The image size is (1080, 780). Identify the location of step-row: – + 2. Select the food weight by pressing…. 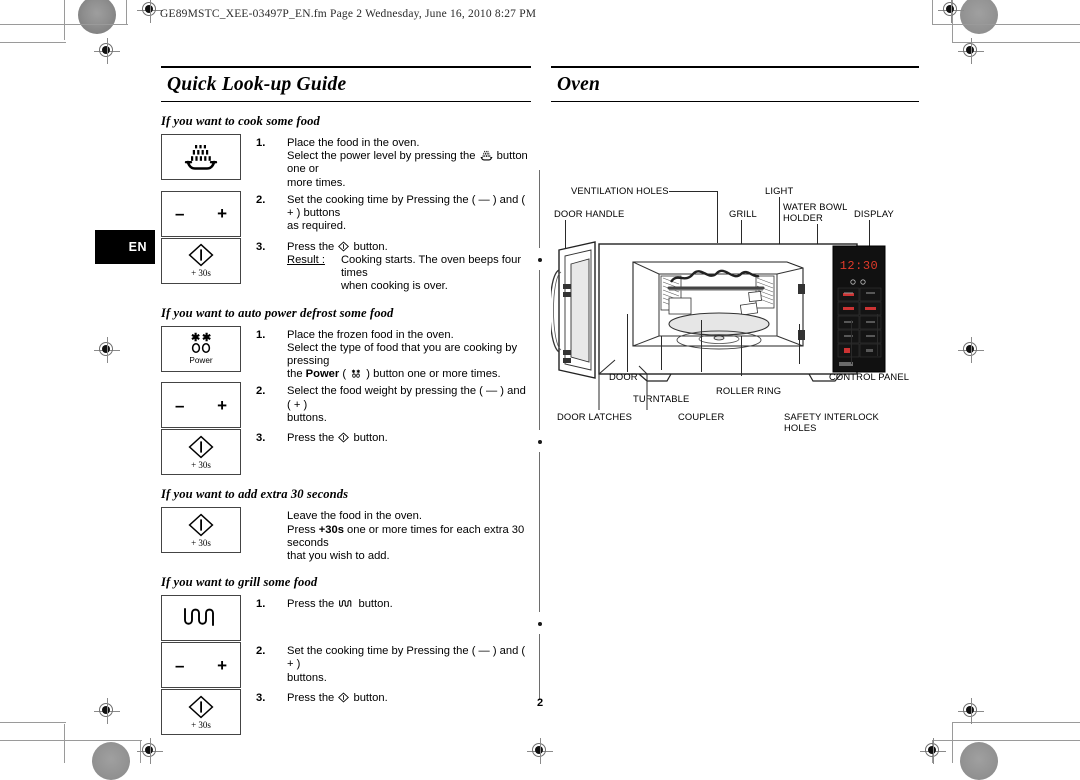
(346, 405).